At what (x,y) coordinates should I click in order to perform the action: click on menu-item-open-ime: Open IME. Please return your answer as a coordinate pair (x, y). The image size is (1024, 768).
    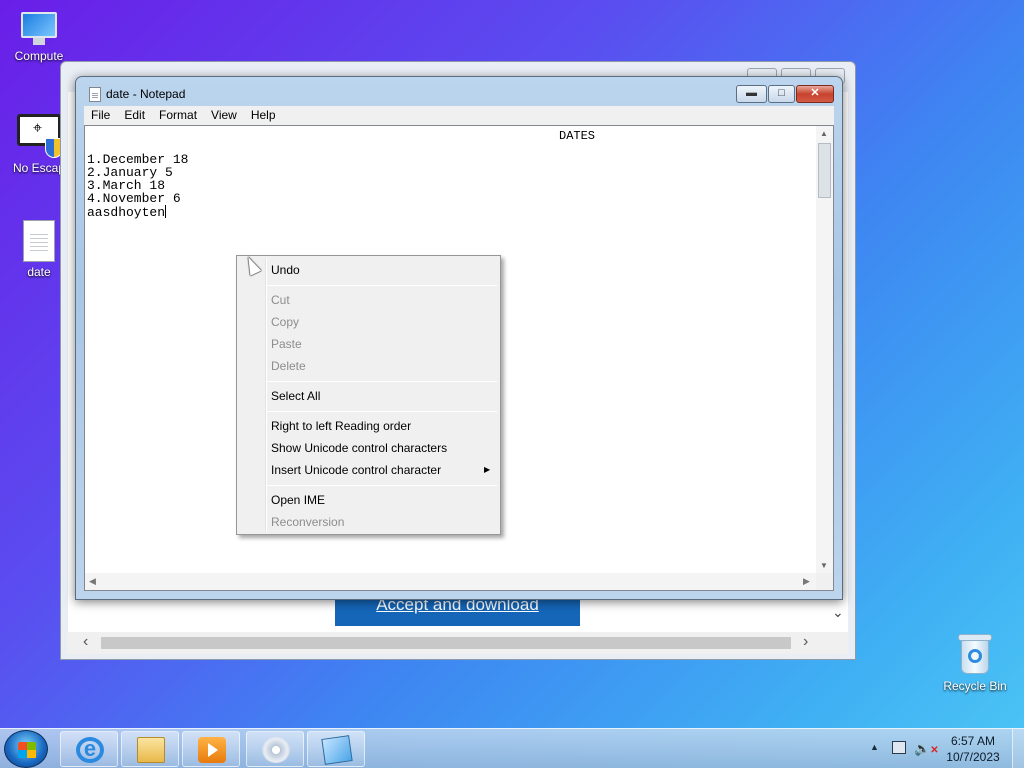
    Looking at the image, I should click on (298, 500).